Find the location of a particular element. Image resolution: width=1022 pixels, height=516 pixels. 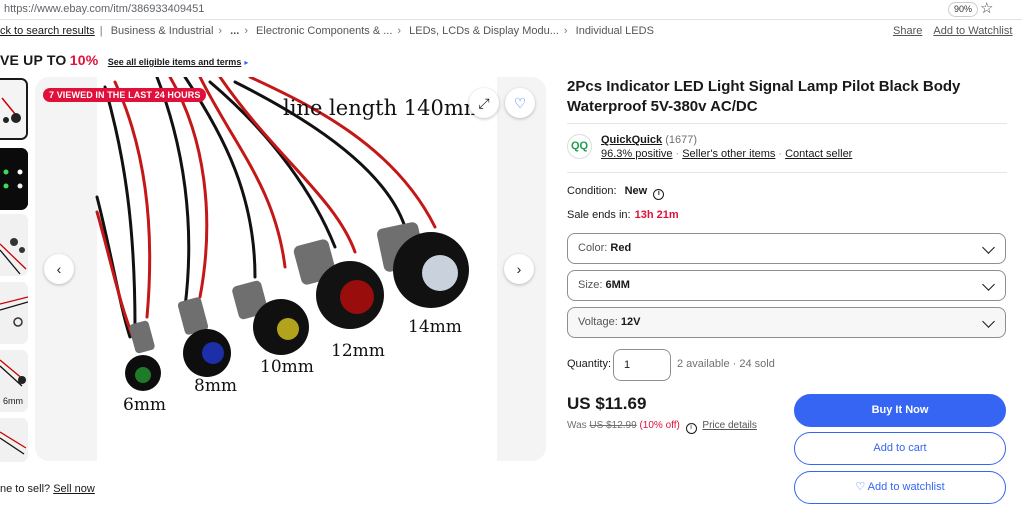

sell-now-link: Sell now is located at coordinates (74, 489).